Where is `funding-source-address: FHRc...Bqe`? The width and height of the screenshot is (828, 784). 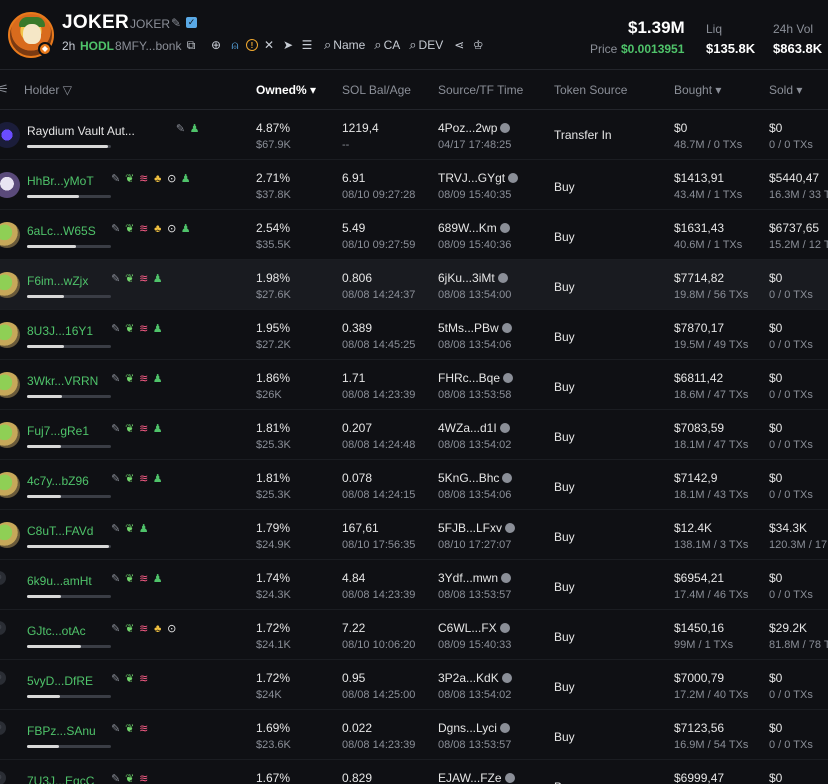
funding-source-address: FHRc...Bqe is located at coordinates (469, 378).